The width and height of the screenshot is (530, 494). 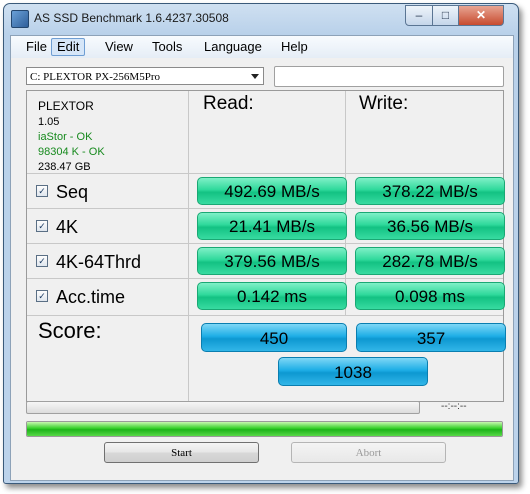 I want to click on close-icon: ✕, so click(x=481, y=15).